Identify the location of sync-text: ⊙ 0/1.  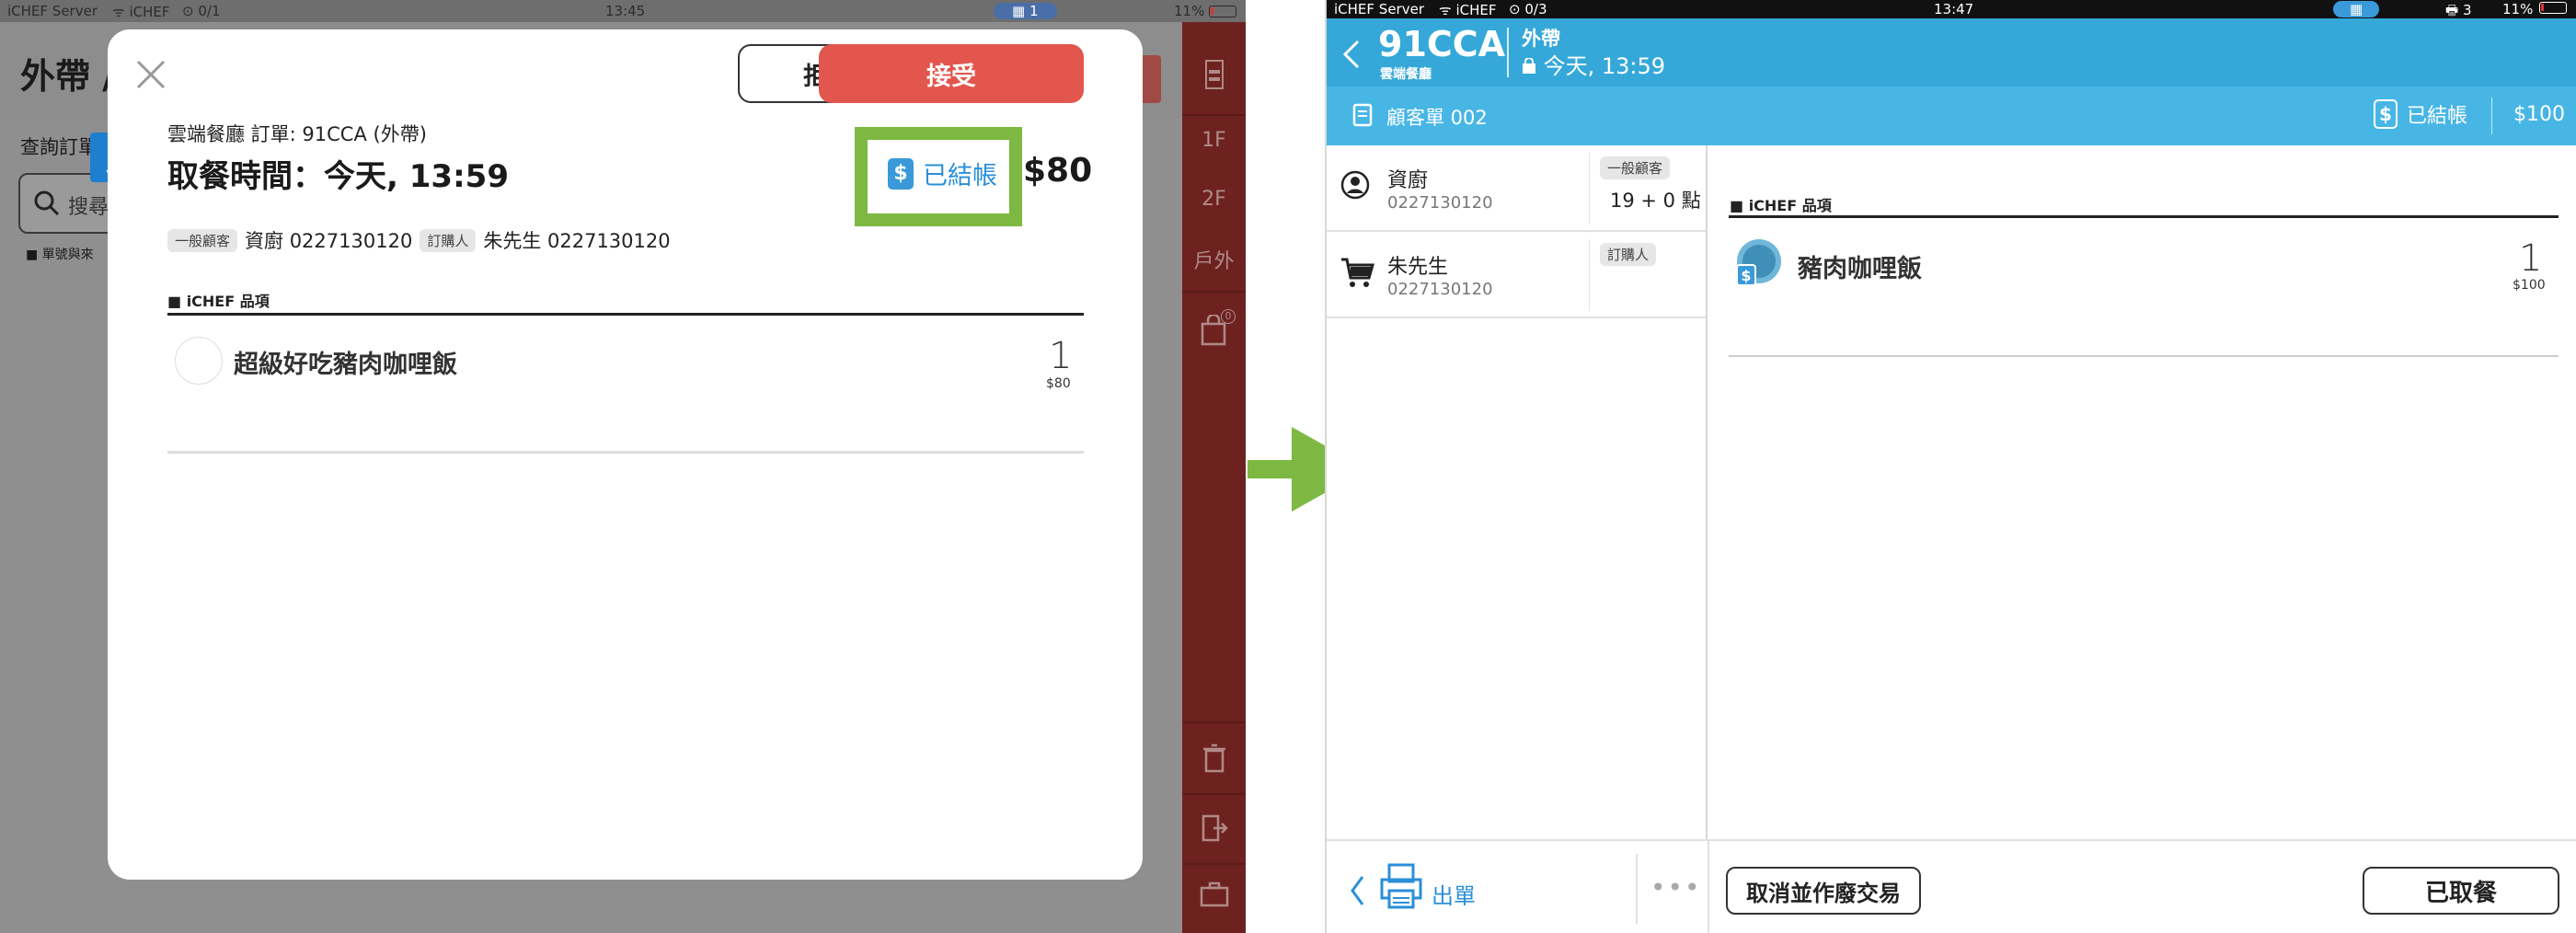
(201, 11).